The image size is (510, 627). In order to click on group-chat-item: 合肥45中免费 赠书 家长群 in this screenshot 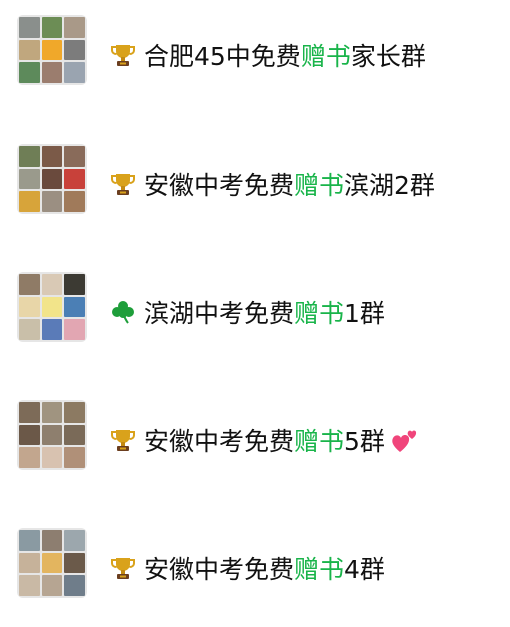, I will do `click(255, 50)`.